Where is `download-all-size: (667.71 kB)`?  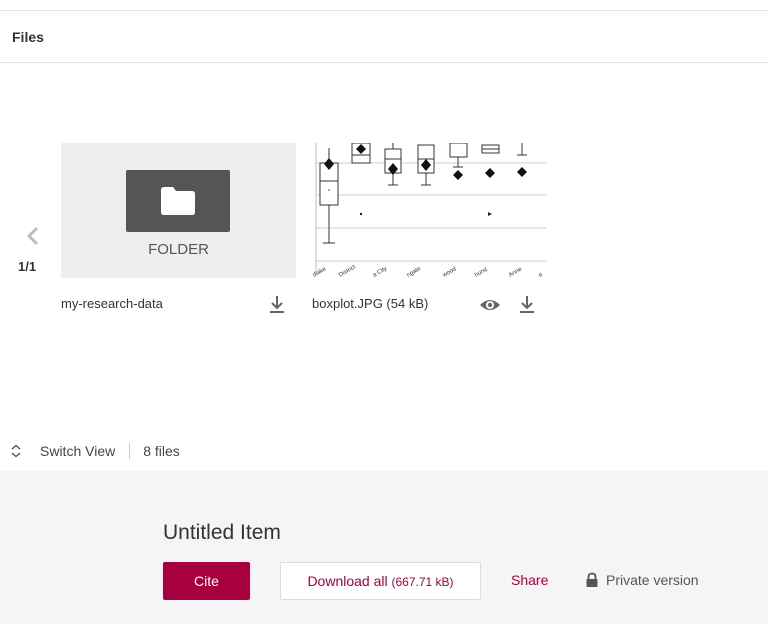
download-all-size: (667.71 kB) is located at coordinates (422, 582).